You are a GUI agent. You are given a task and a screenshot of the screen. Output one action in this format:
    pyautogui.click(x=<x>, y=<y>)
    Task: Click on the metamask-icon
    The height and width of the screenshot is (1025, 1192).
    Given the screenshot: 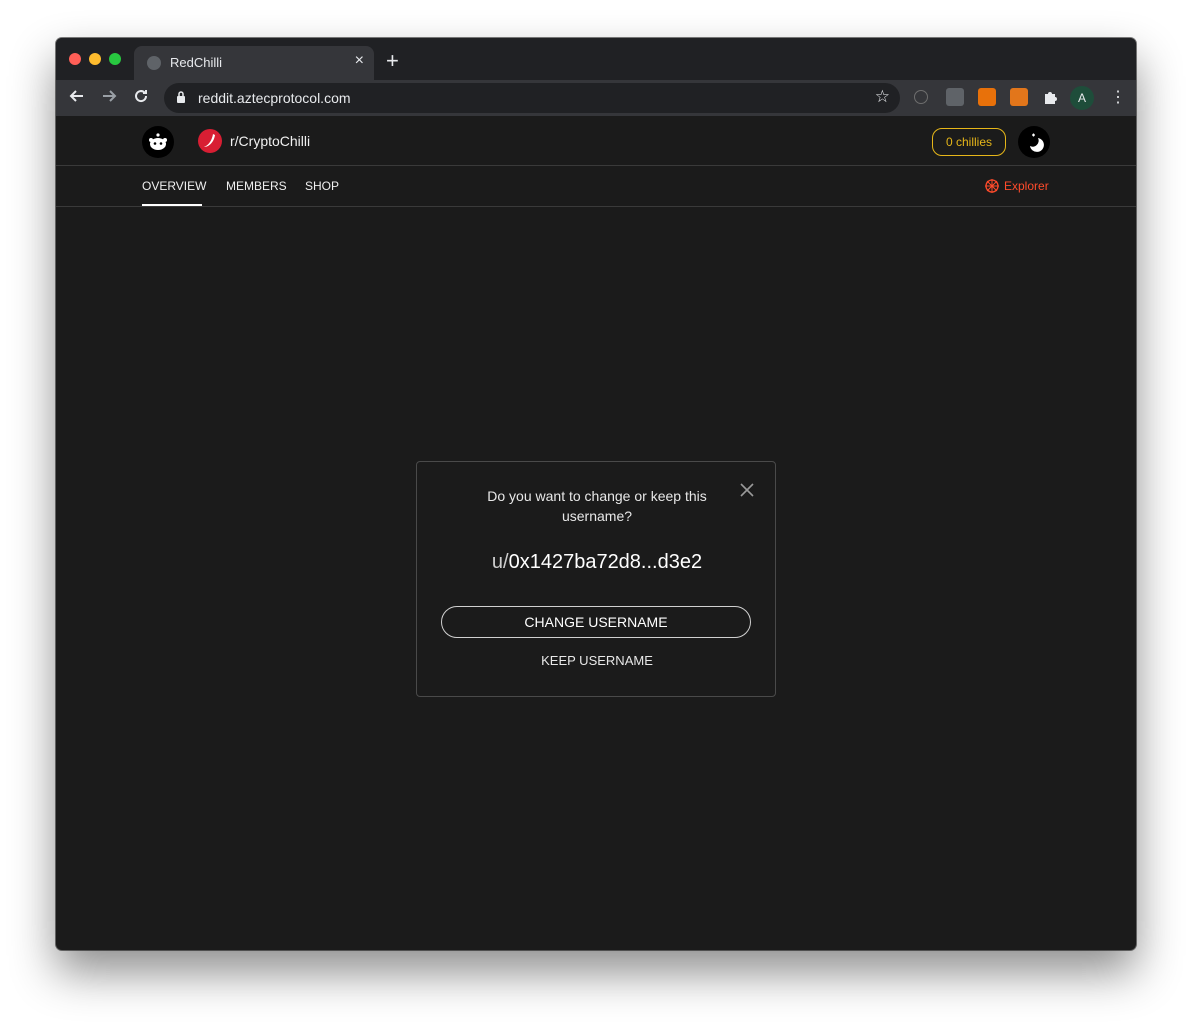 What is the action you would take?
    pyautogui.click(x=1019, y=97)
    